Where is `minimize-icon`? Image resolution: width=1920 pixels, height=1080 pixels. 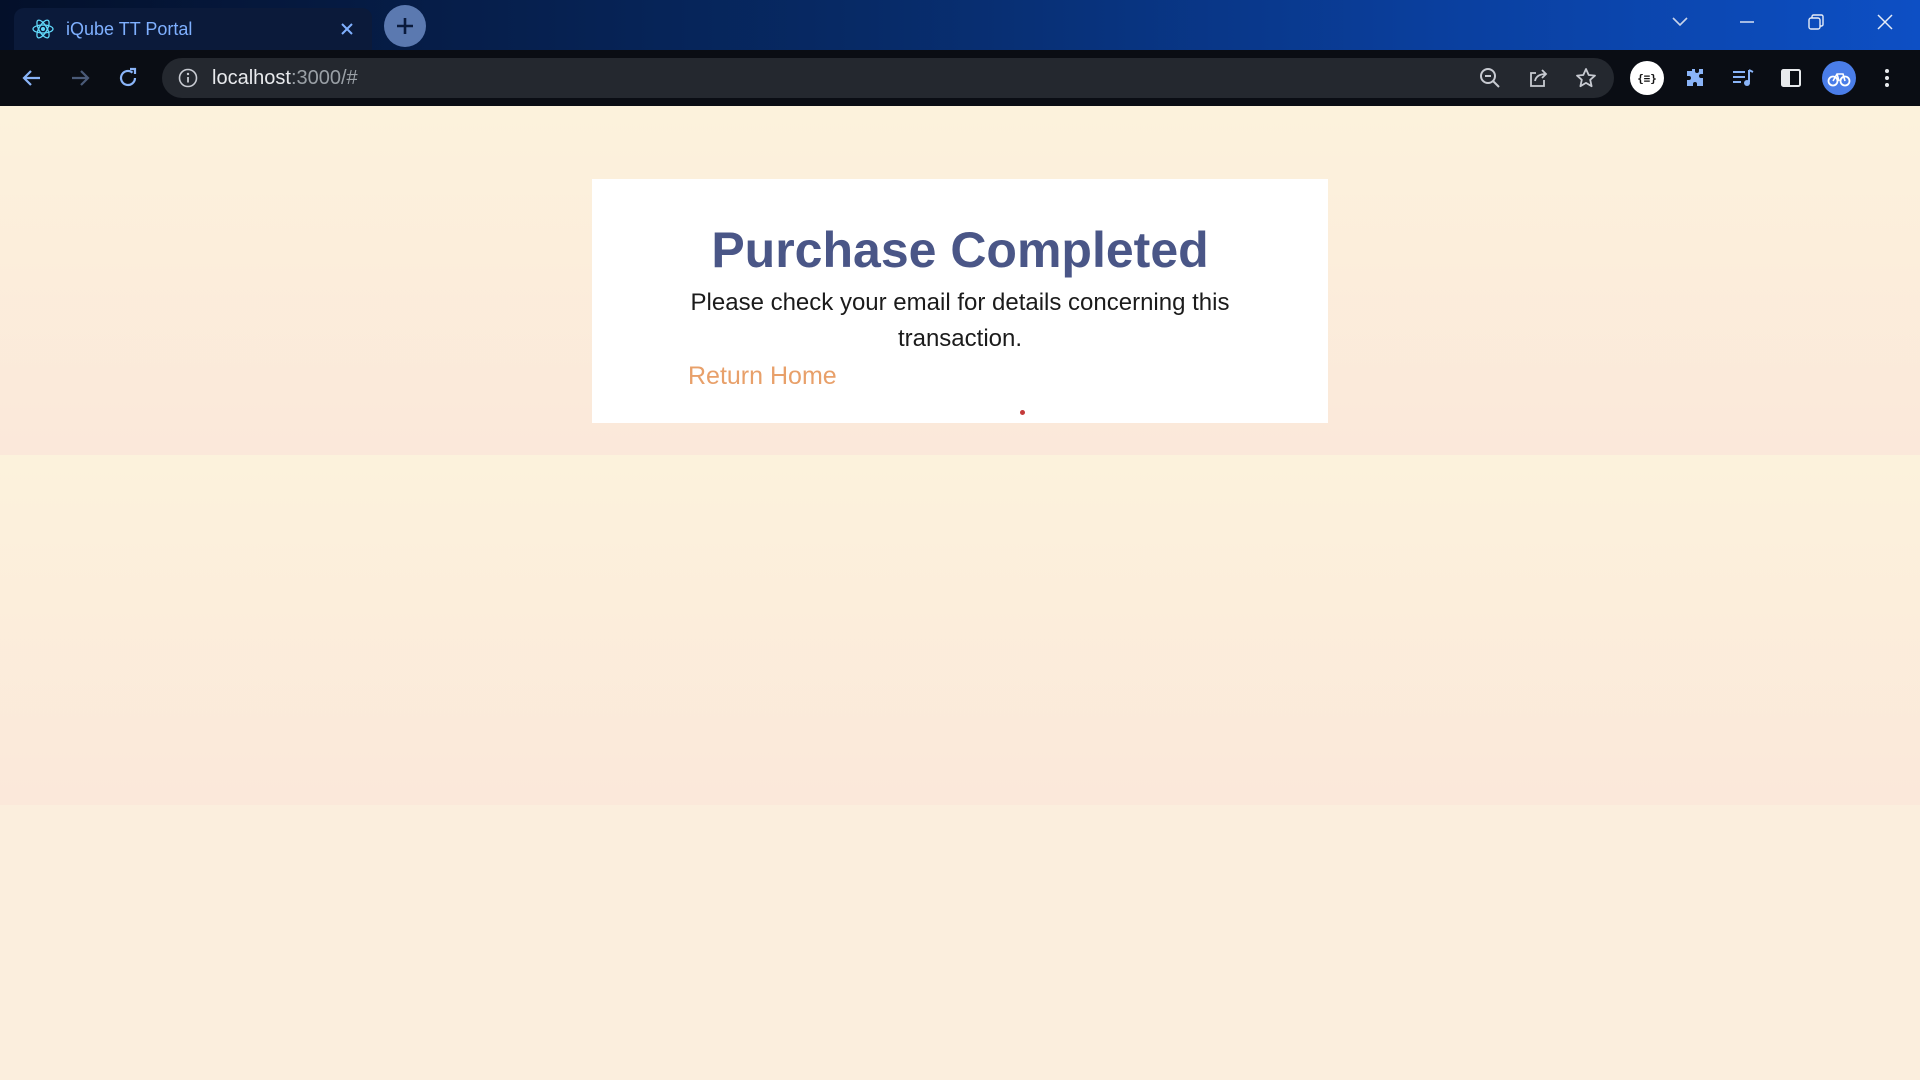
minimize-icon is located at coordinates (1747, 22).